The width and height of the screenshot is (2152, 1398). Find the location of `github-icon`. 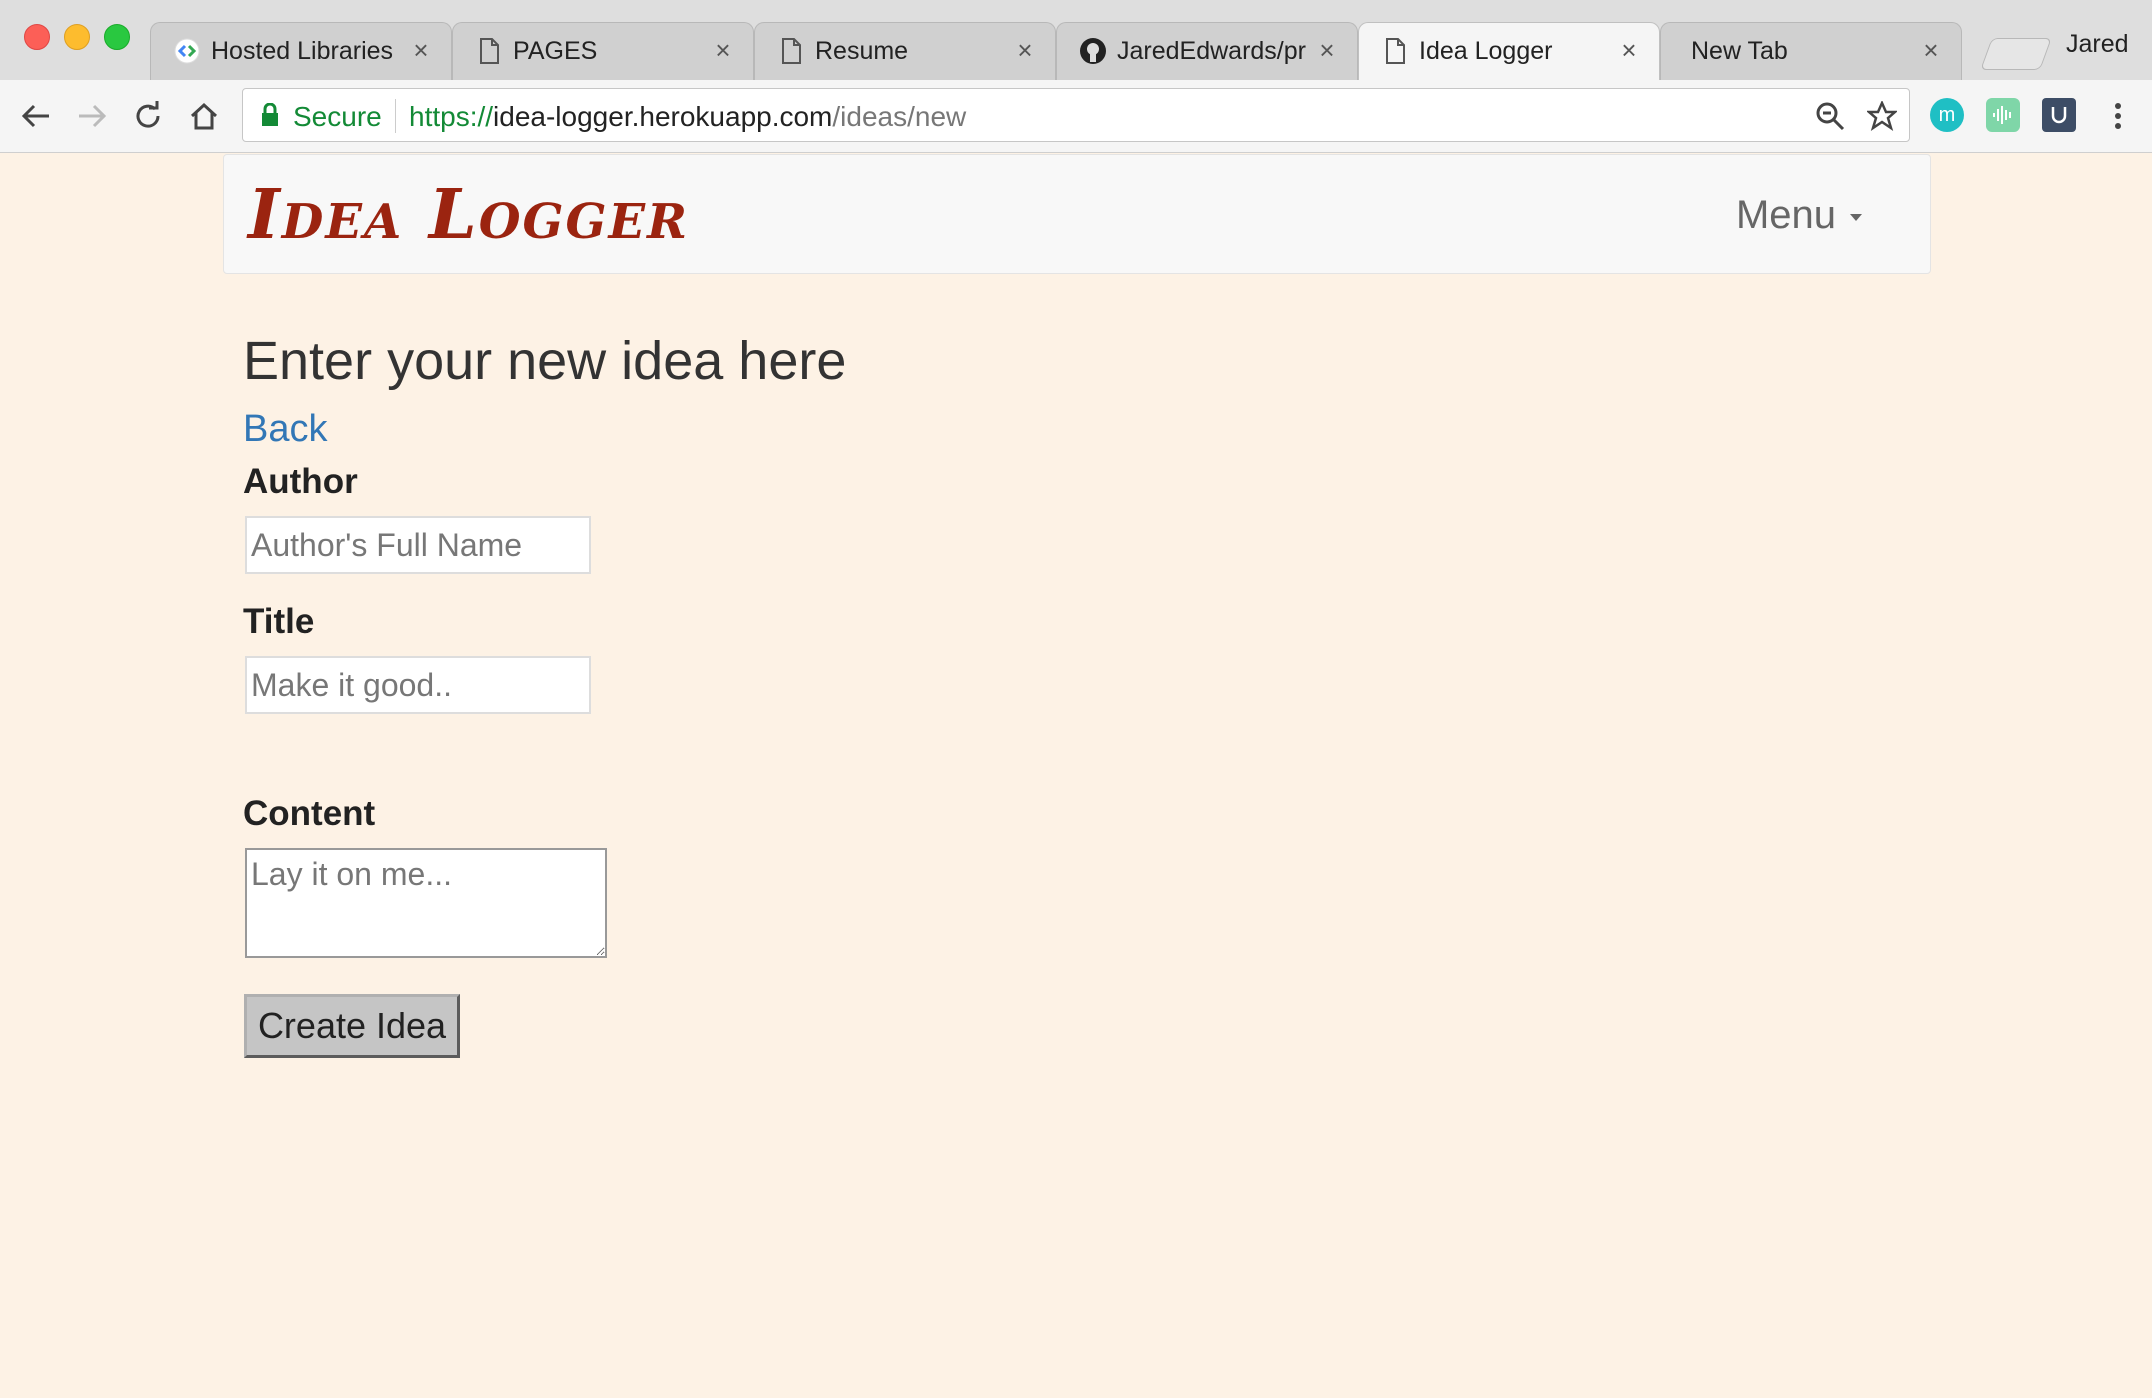

github-icon is located at coordinates (1093, 51).